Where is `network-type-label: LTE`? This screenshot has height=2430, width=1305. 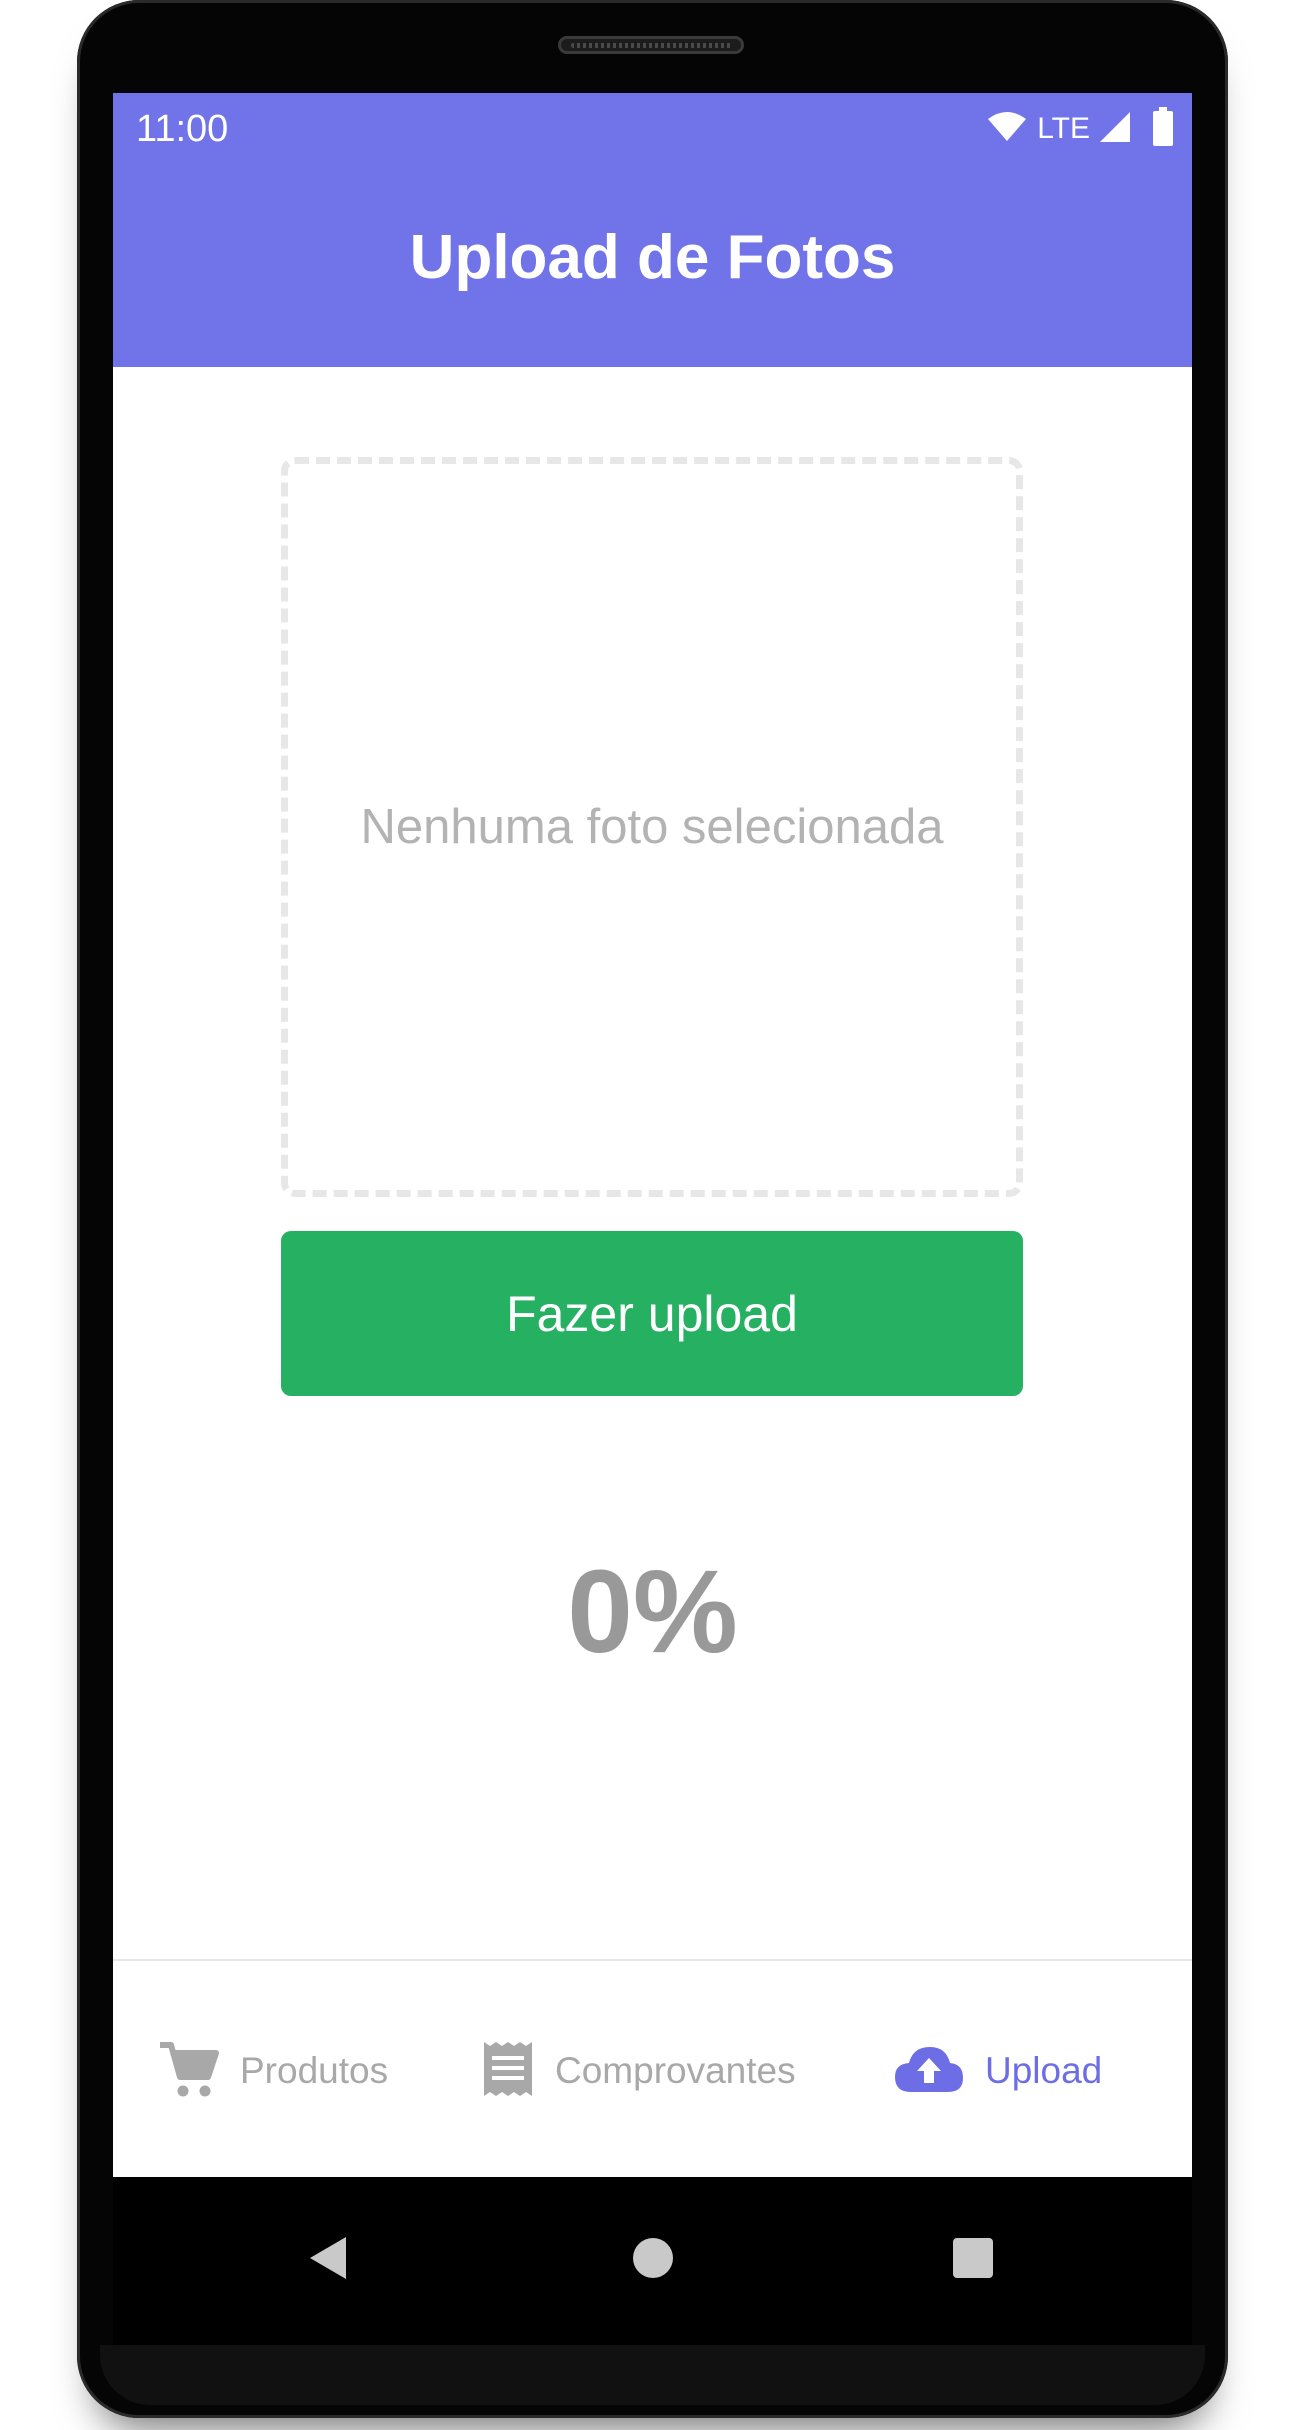 network-type-label: LTE is located at coordinates (1063, 128).